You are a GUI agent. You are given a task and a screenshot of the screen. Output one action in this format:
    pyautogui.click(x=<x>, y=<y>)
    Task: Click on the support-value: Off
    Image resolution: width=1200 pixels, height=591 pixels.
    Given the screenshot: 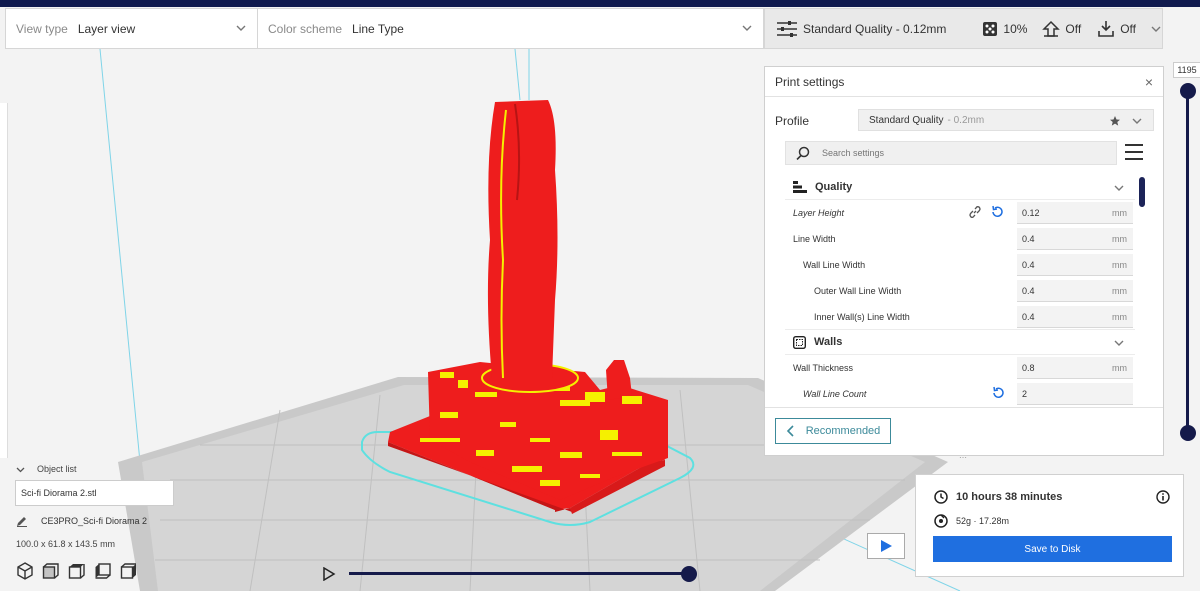 What is the action you would take?
    pyautogui.click(x=1073, y=28)
    